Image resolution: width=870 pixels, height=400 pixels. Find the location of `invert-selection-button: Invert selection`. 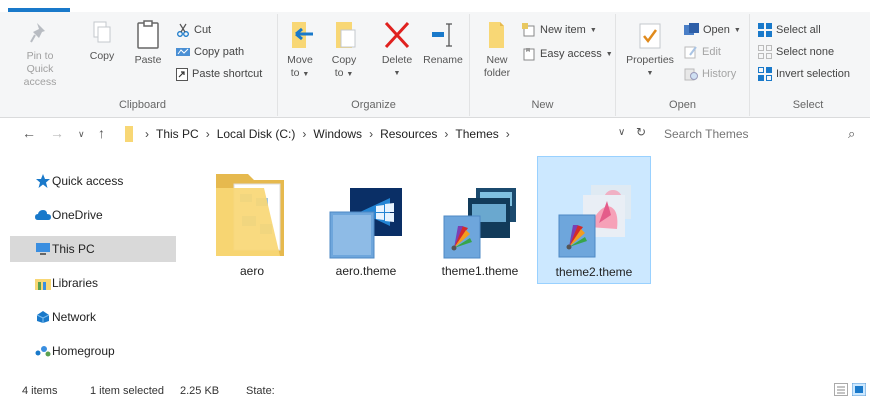

invert-selection-button: Invert selection is located at coordinates (804, 74).